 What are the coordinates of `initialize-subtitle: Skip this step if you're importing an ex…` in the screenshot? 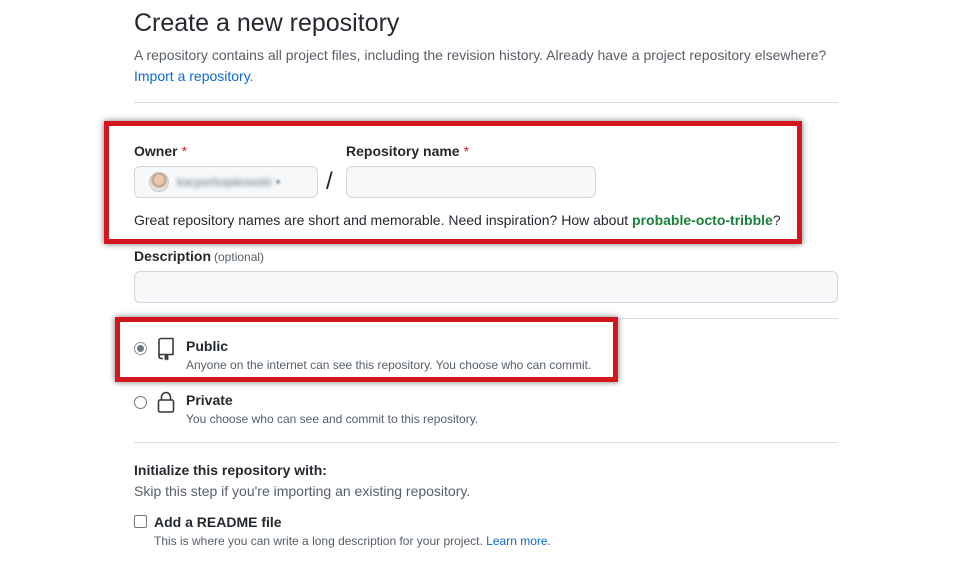 It's located at (302, 491).